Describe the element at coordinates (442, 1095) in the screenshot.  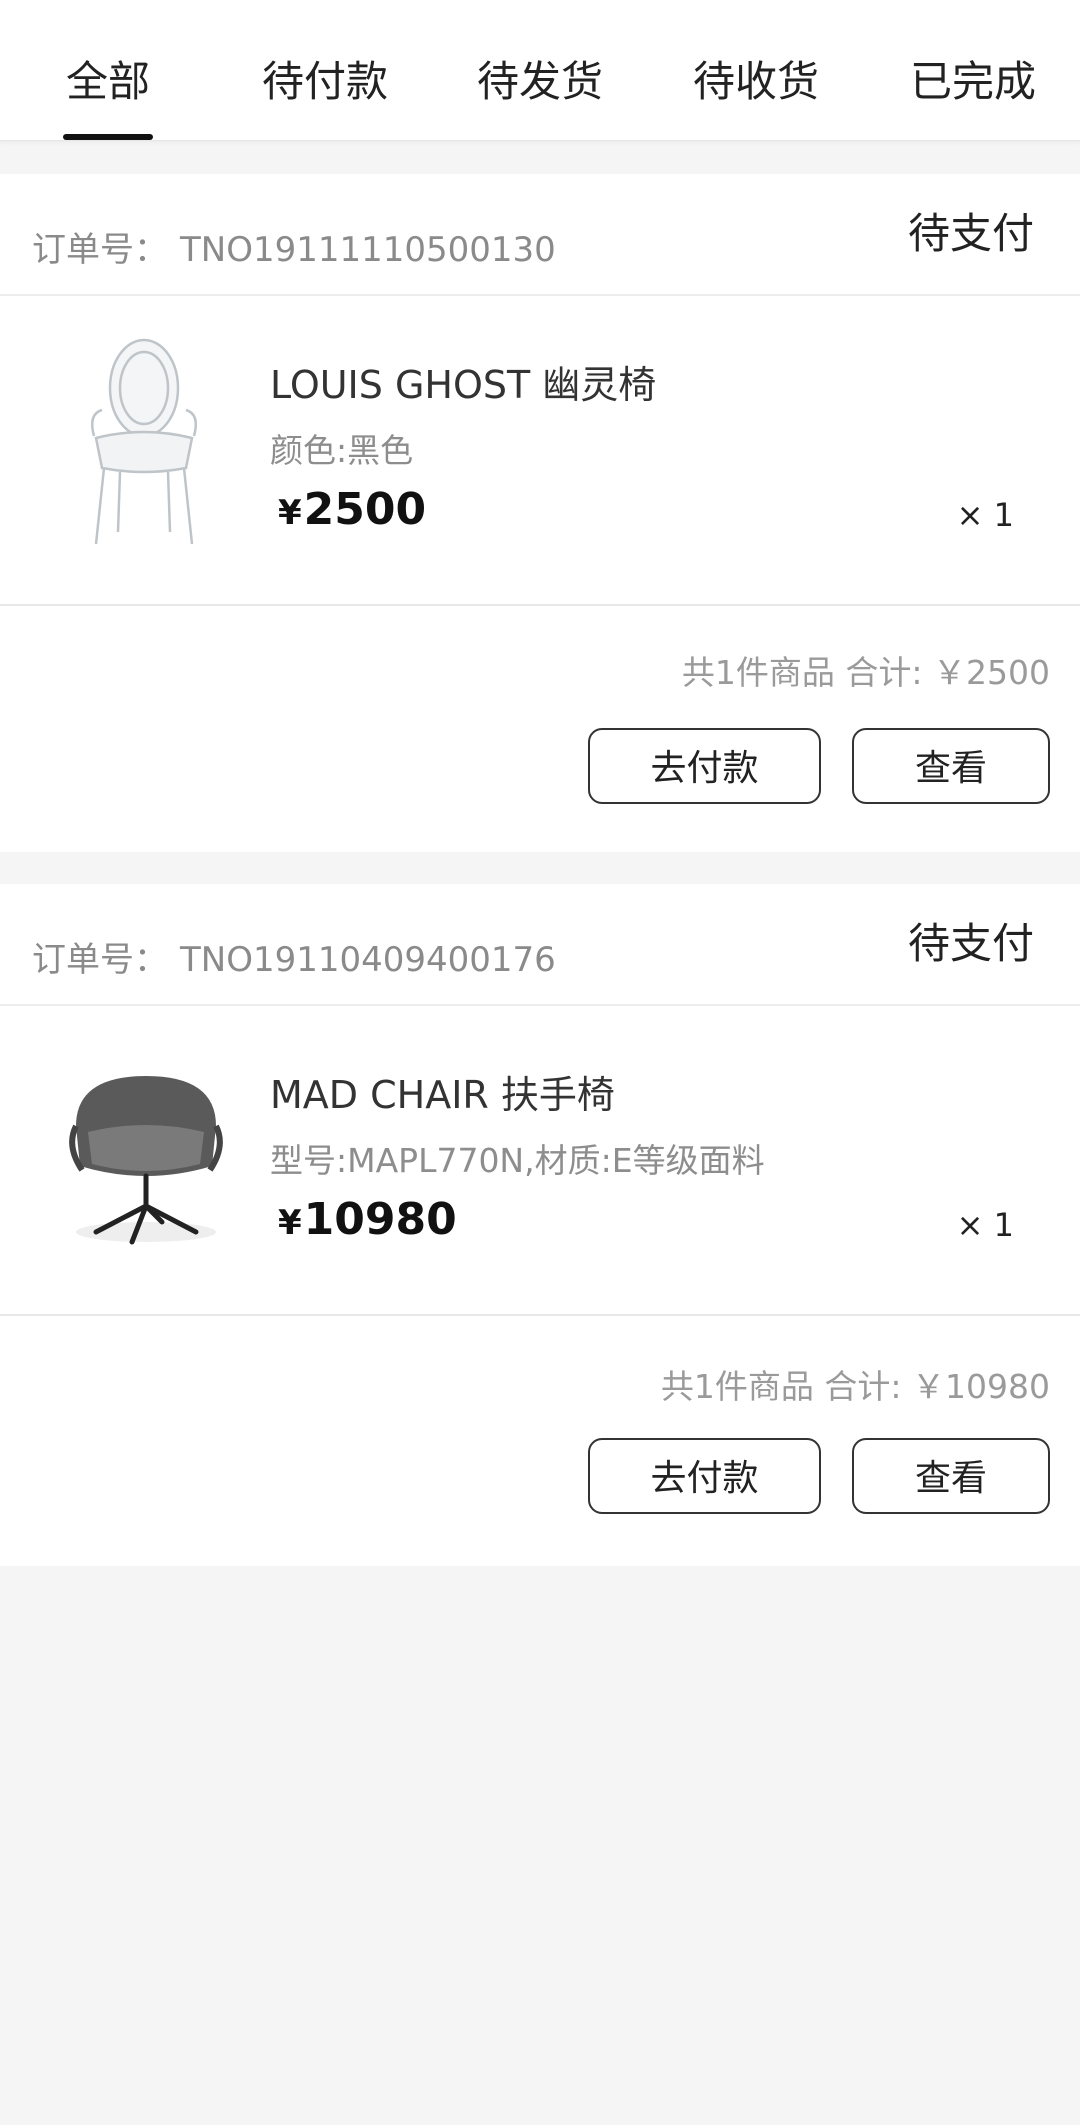
I see `product-name: MAD CHAIR 扶手椅` at that location.